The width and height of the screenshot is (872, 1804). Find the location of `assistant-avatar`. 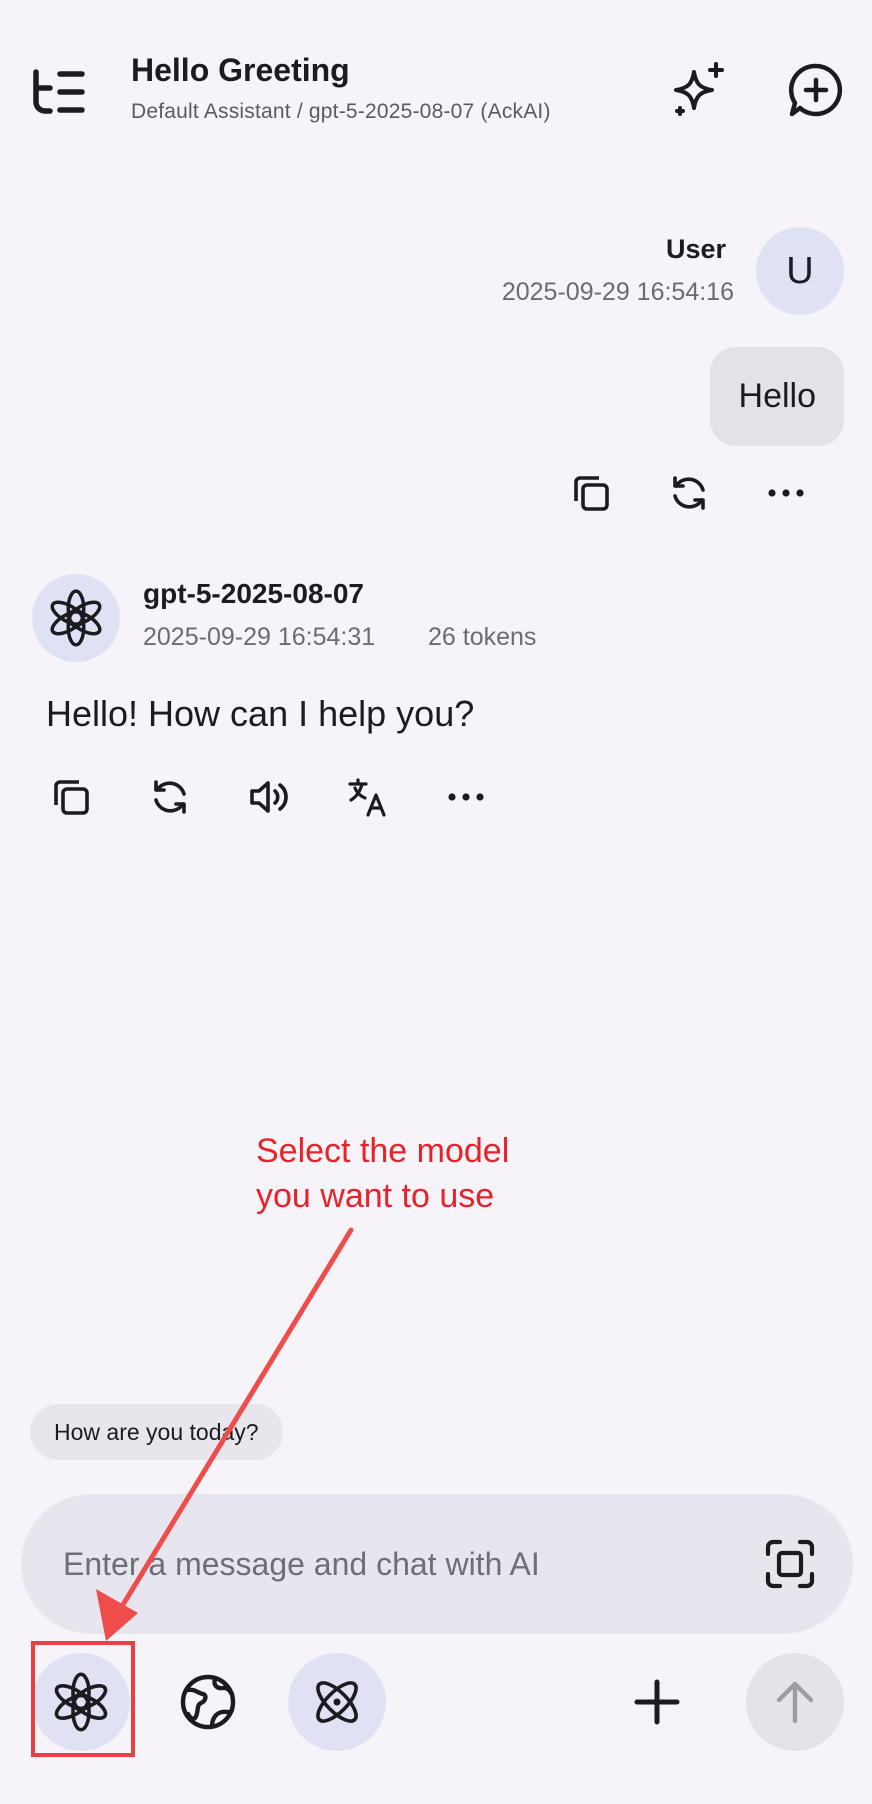

assistant-avatar is located at coordinates (76, 618).